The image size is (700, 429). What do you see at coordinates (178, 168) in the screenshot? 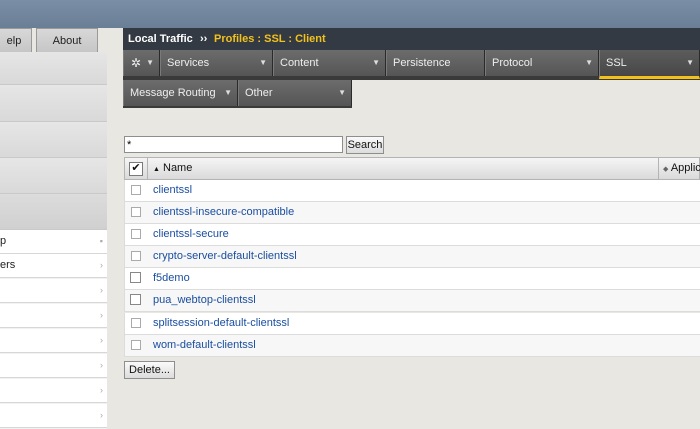
I see `column-name-label: Name` at bounding box center [178, 168].